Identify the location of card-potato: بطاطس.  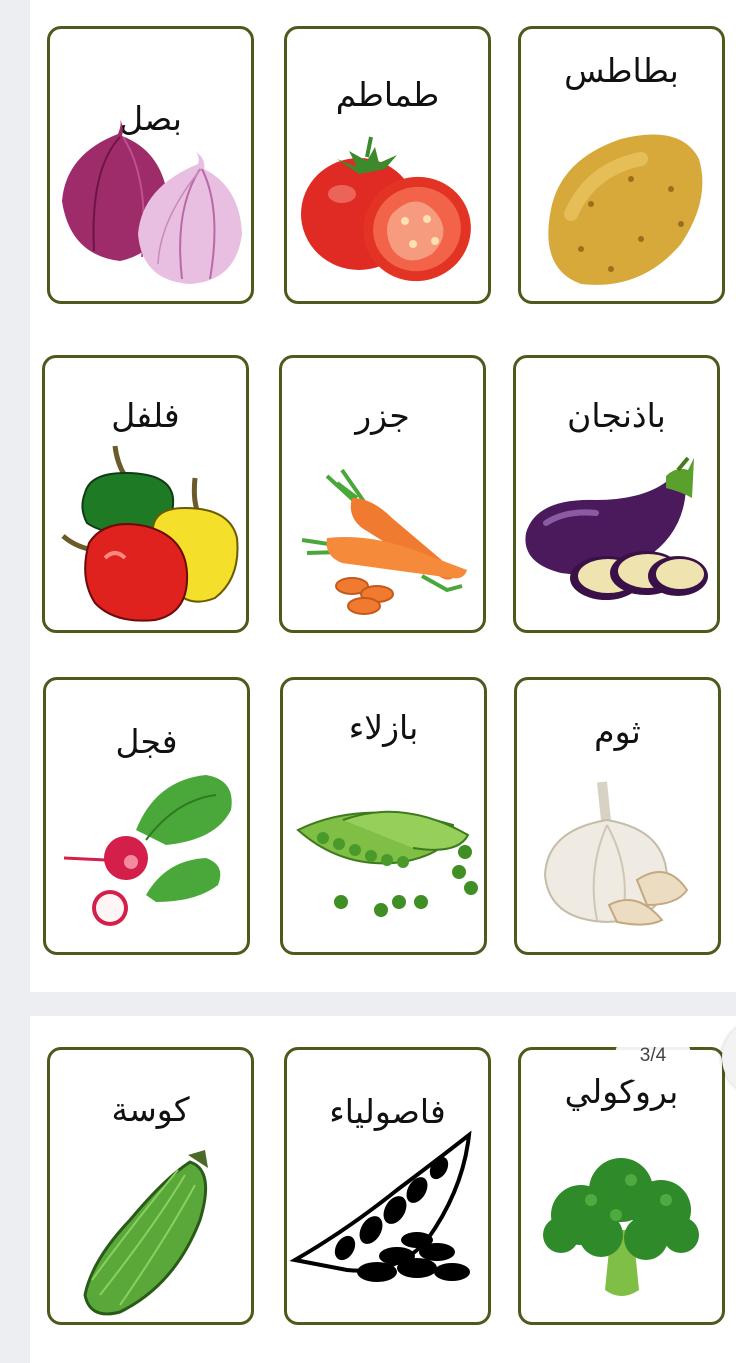
(621, 165).